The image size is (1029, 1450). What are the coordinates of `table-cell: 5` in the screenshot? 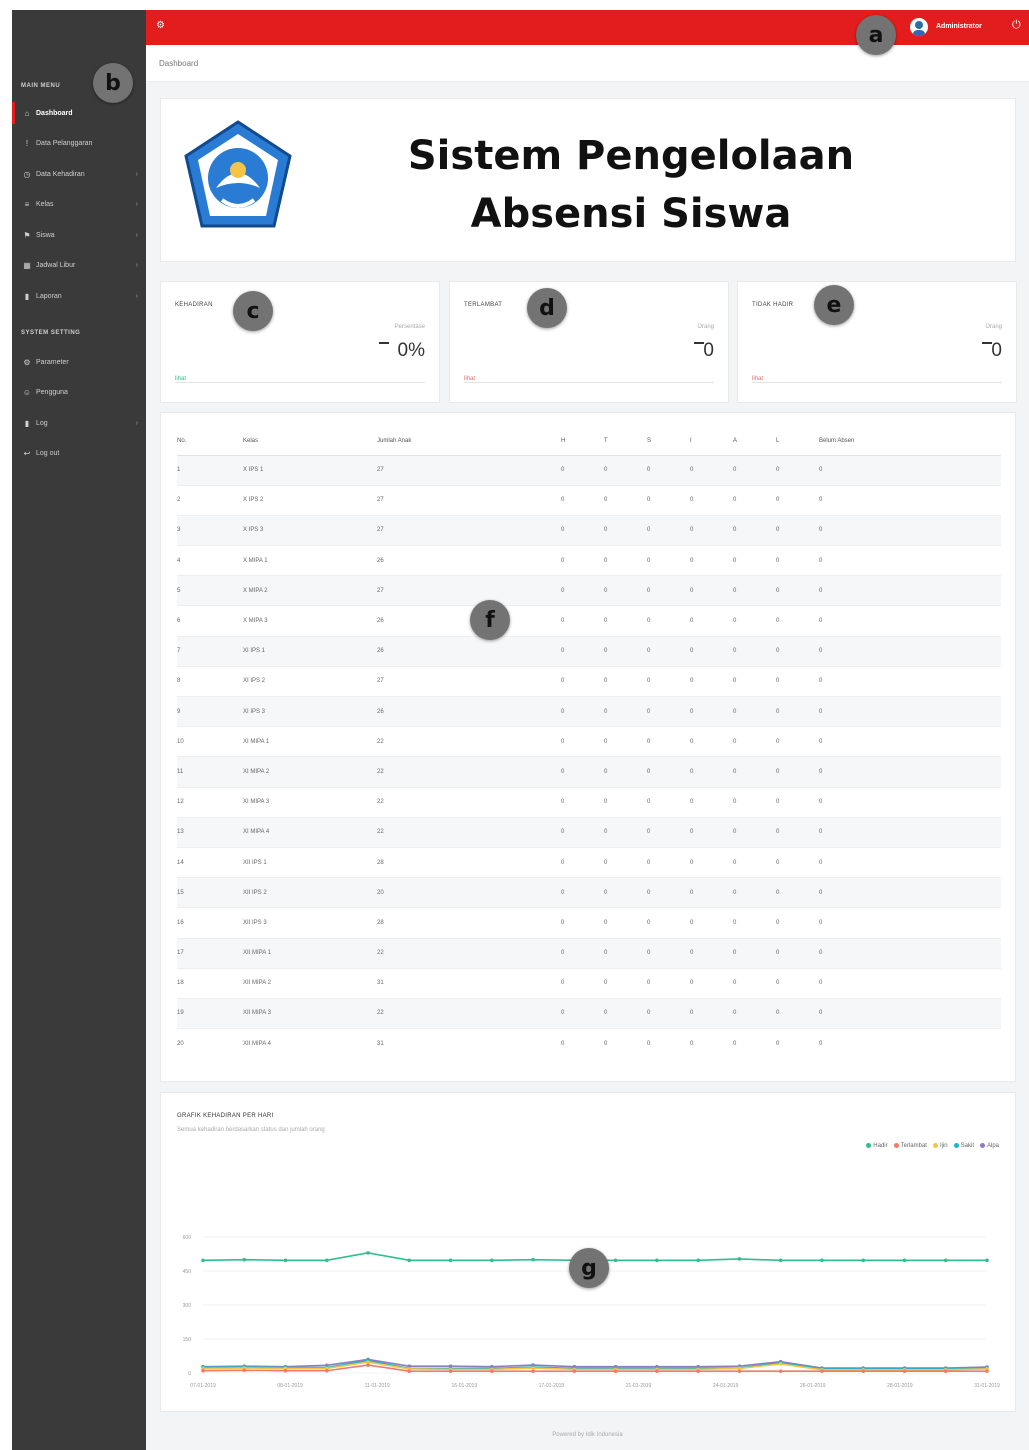 It's located at (210, 590).